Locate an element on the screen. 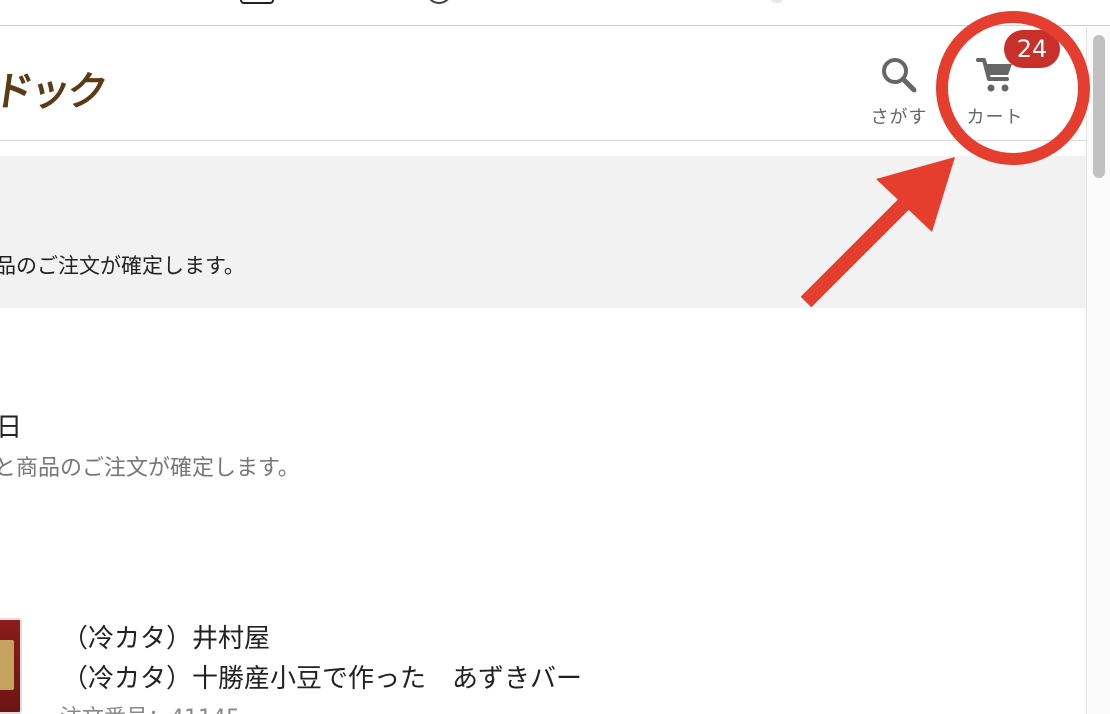 The image size is (1110, 714). search-icon is located at coordinates (899, 75).